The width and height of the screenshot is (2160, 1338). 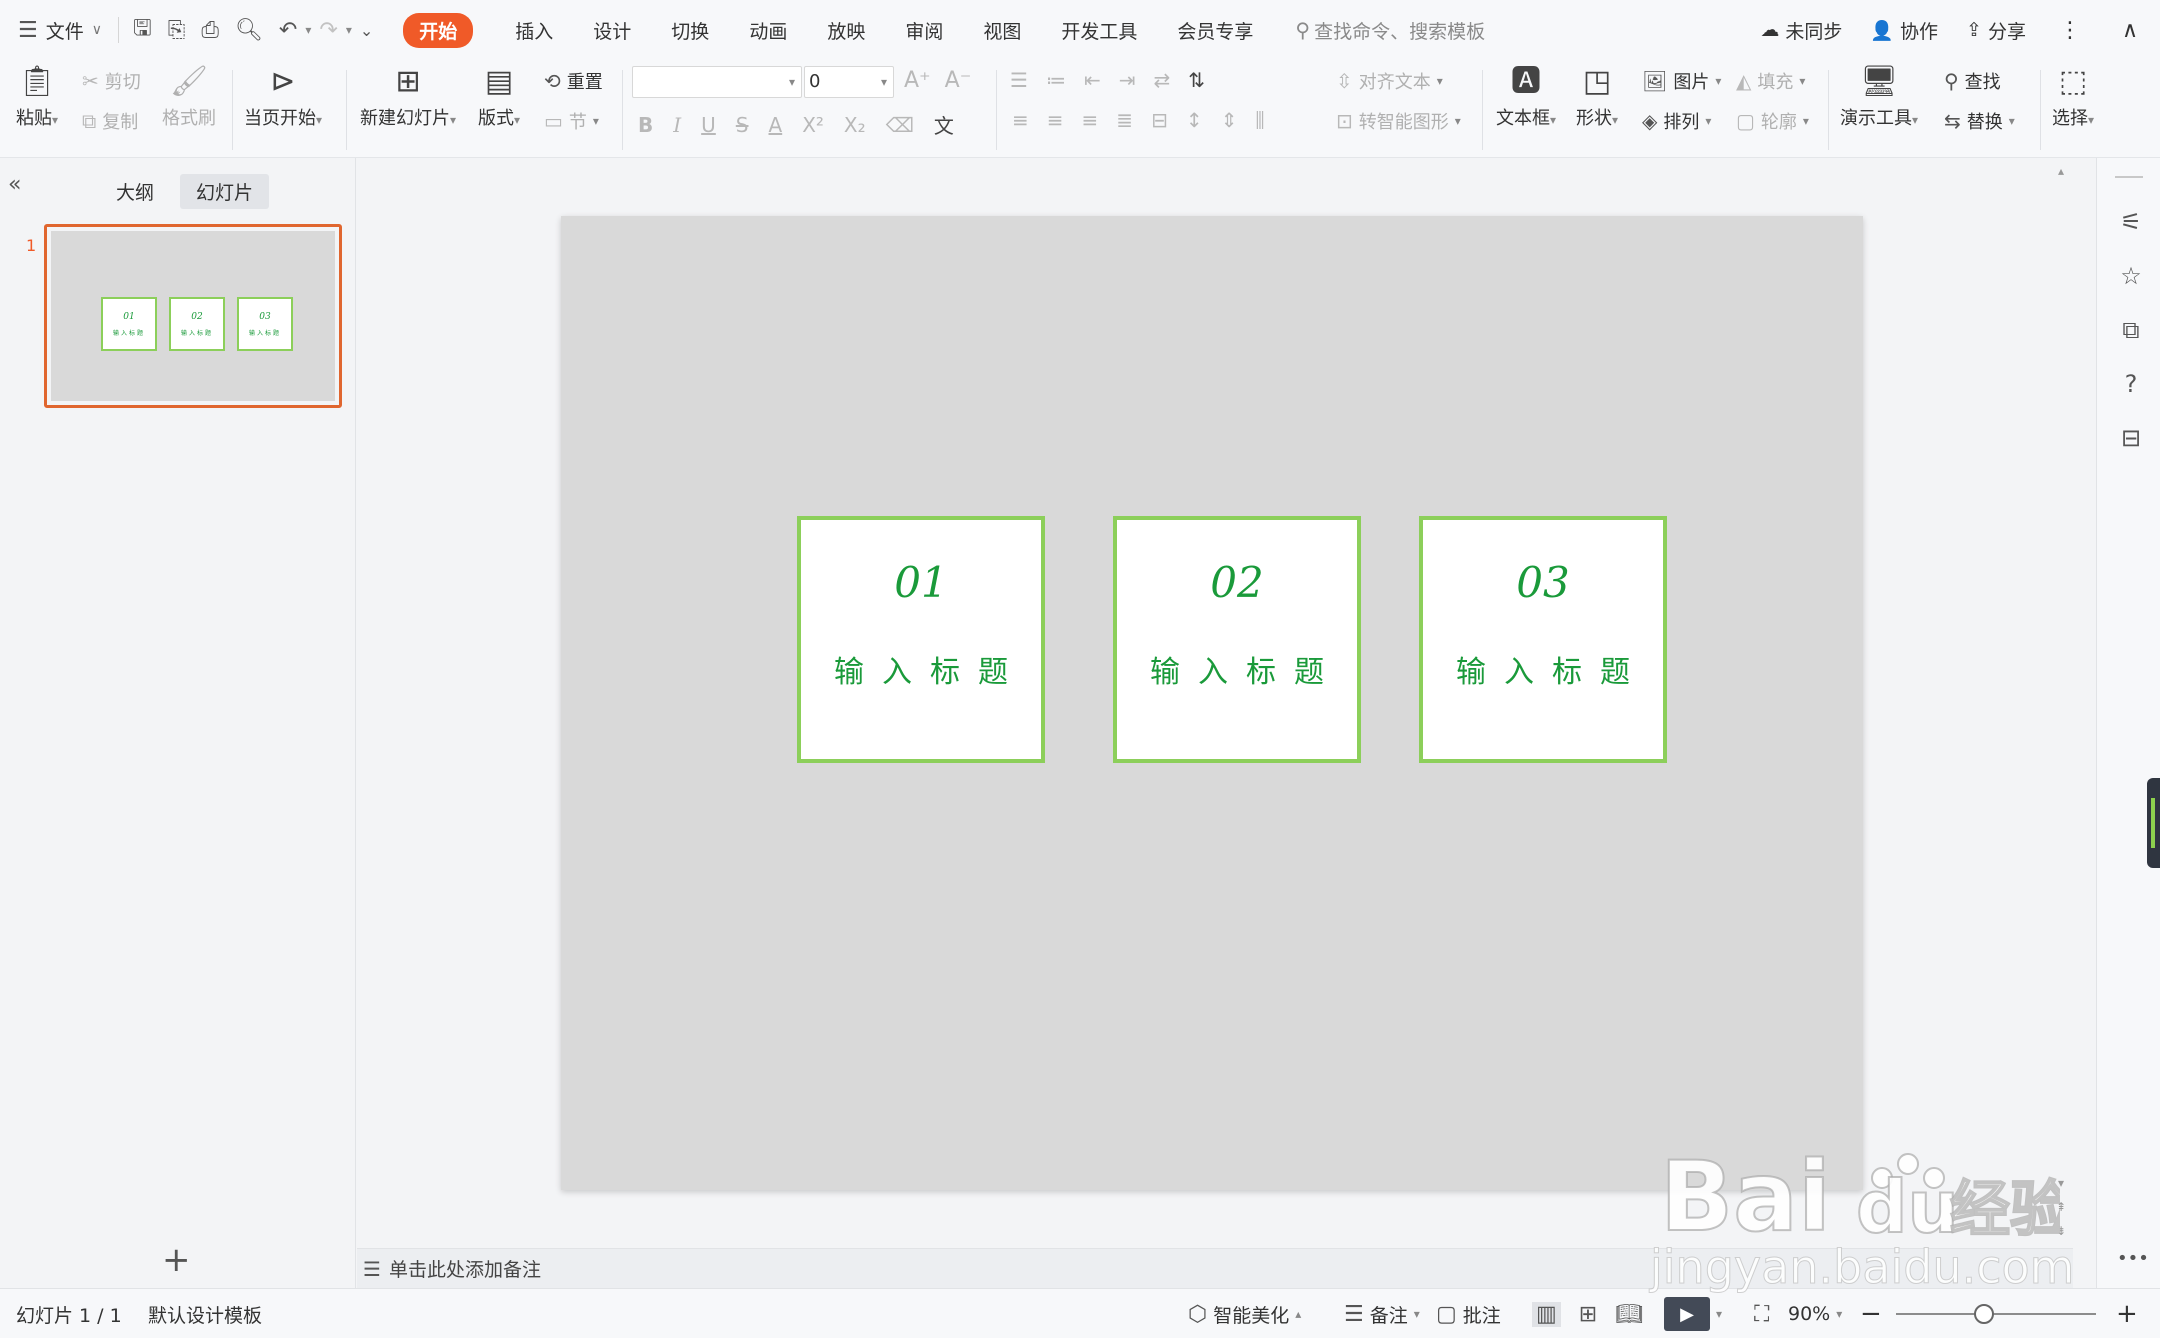 I want to click on slideshow-button: ▶ ▾, so click(x=1693, y=1313).